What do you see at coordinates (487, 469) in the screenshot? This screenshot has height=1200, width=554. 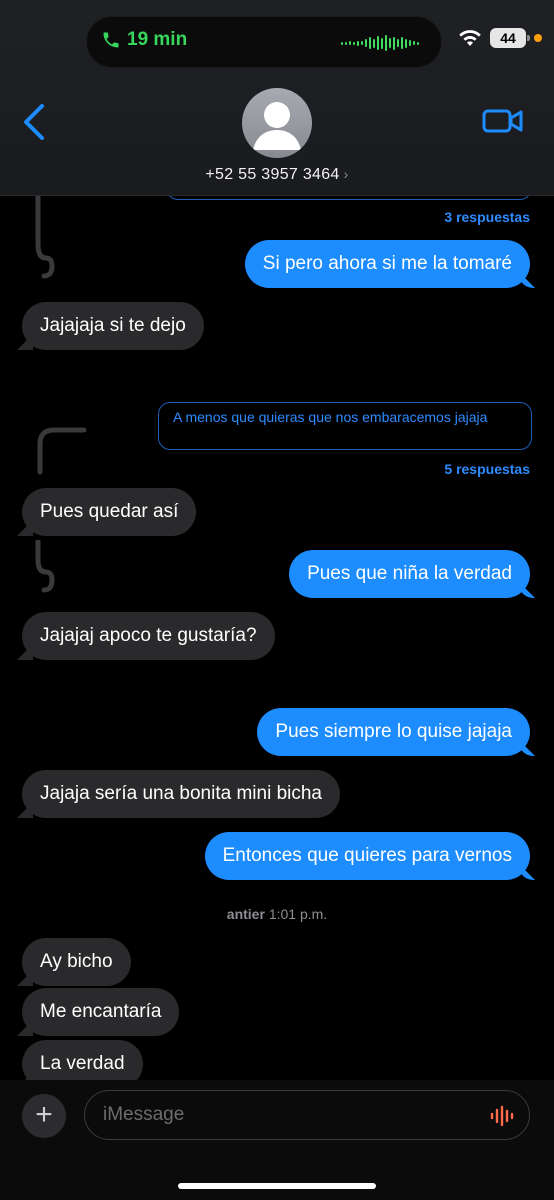 I see `thread-replies-link: 5 respuestas` at bounding box center [487, 469].